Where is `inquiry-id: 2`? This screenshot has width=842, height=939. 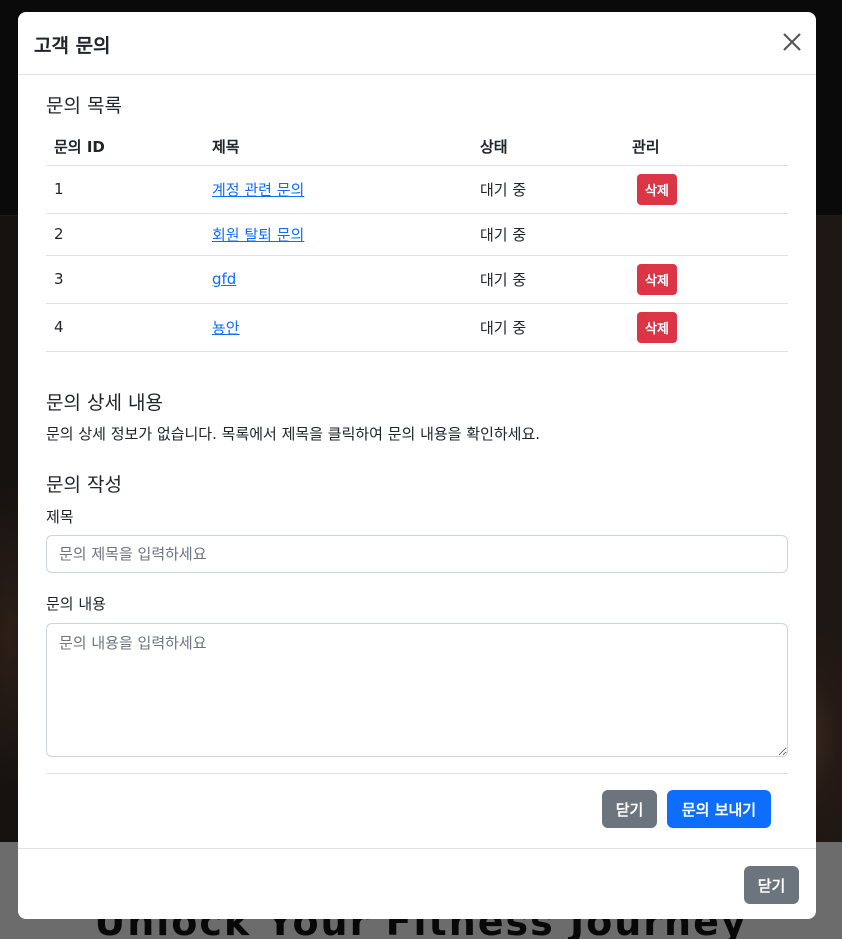 inquiry-id: 2 is located at coordinates (125, 234).